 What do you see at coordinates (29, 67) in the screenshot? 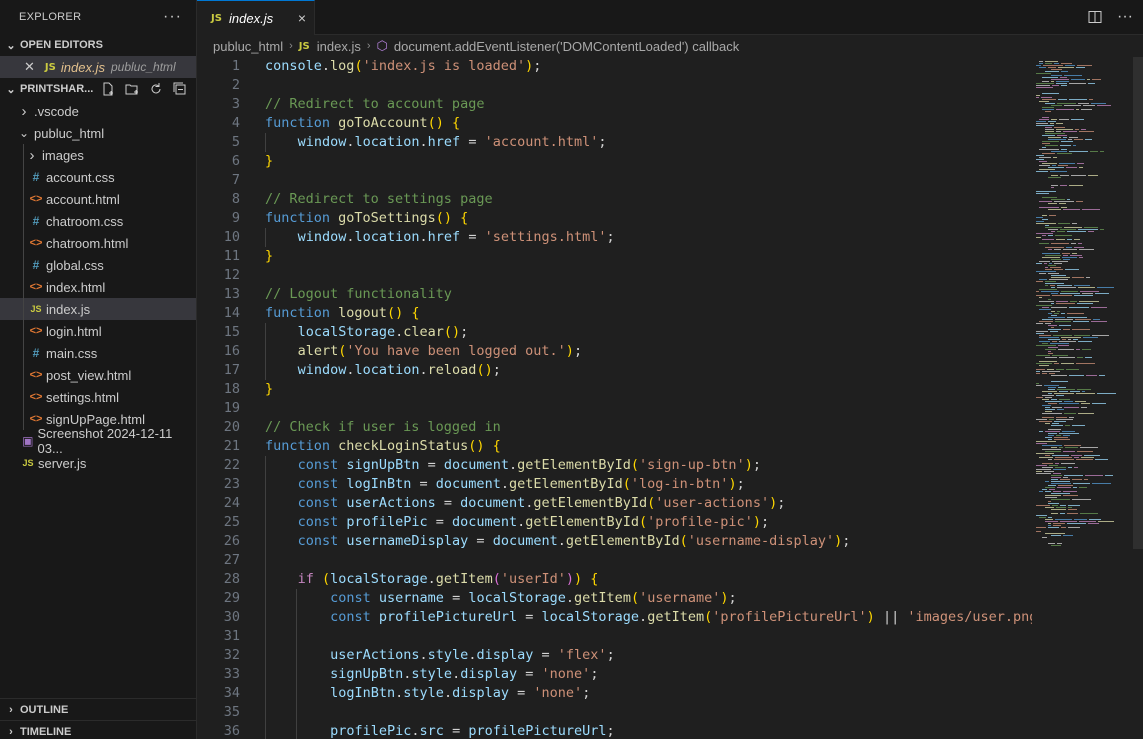
I see `close-icon: ✕` at bounding box center [29, 67].